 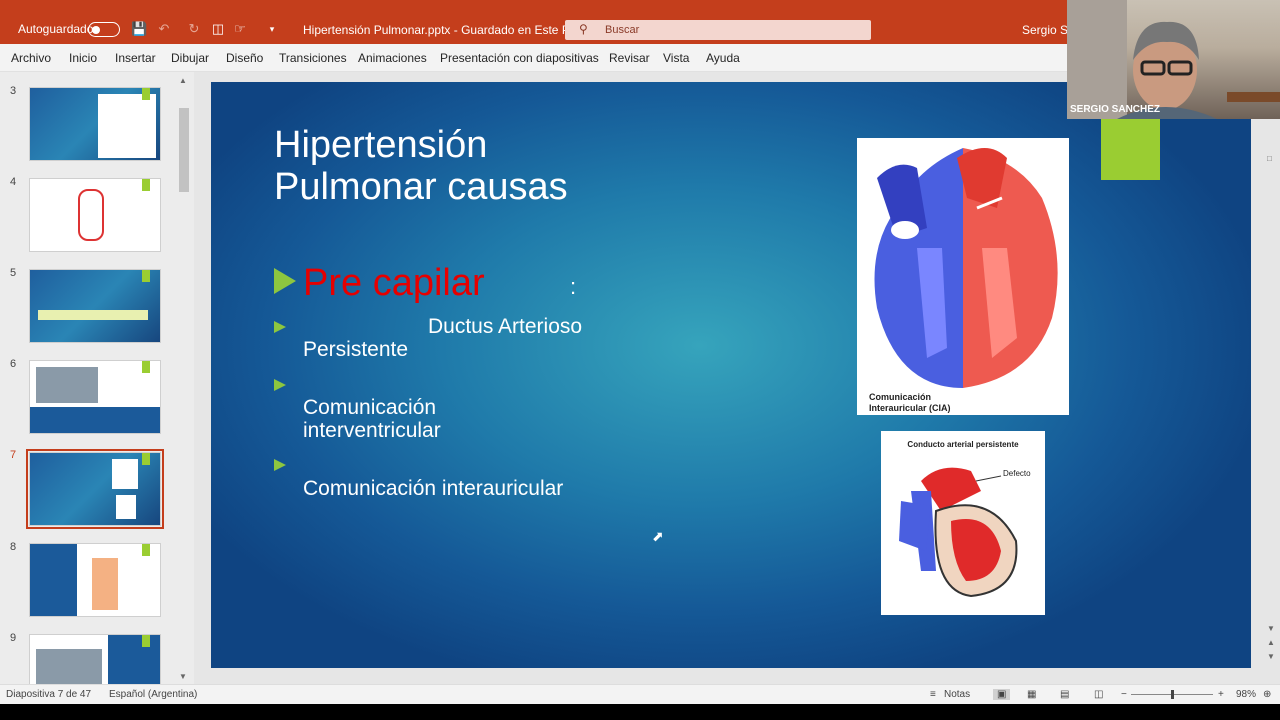 What do you see at coordinates (1271, 410) in the screenshot?
I see `slide-scrollbar: □ ▼ ▲ ▼` at bounding box center [1271, 410].